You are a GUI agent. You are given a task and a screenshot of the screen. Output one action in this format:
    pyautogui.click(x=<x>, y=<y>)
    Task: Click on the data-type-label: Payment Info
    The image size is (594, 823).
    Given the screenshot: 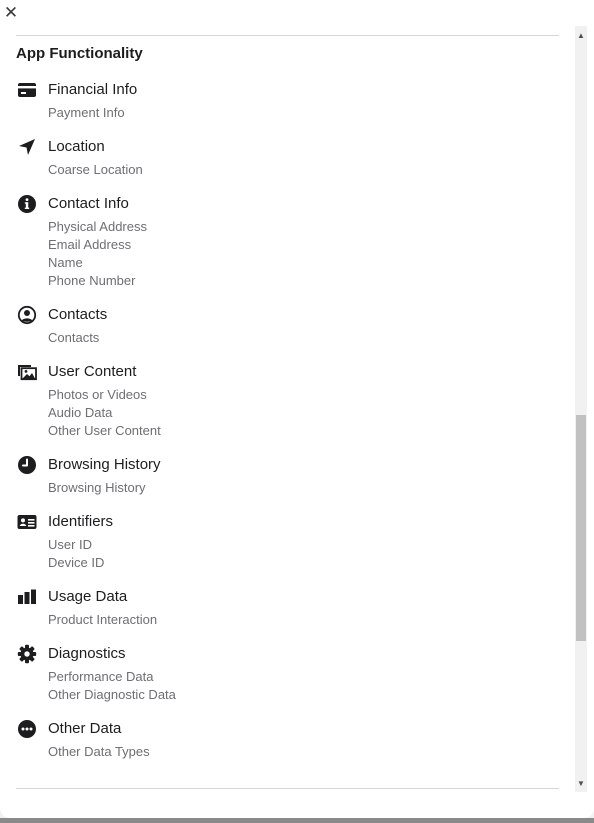 What is the action you would take?
    pyautogui.click(x=86, y=112)
    